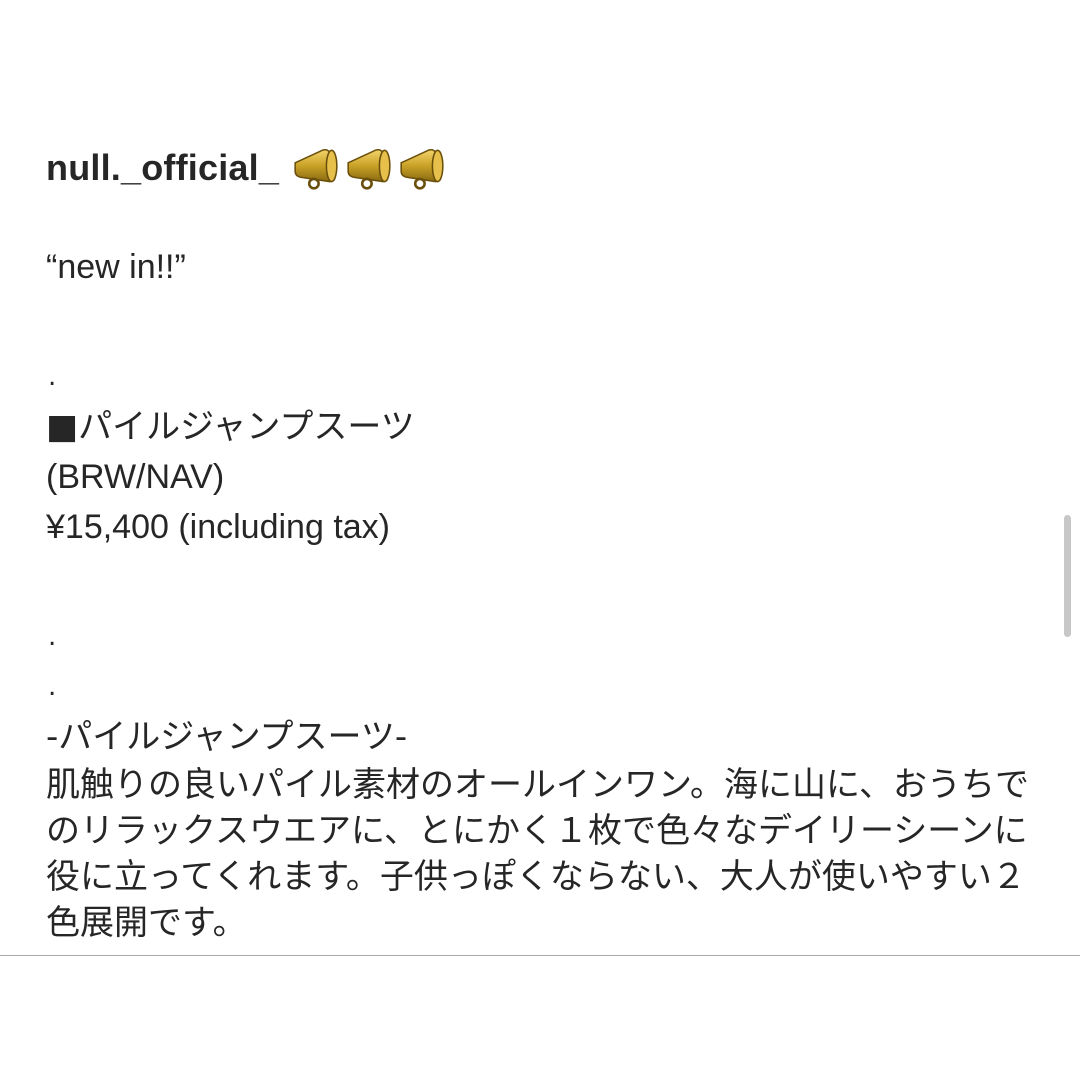  I want to click on username-link: null._official_, so click(162, 168).